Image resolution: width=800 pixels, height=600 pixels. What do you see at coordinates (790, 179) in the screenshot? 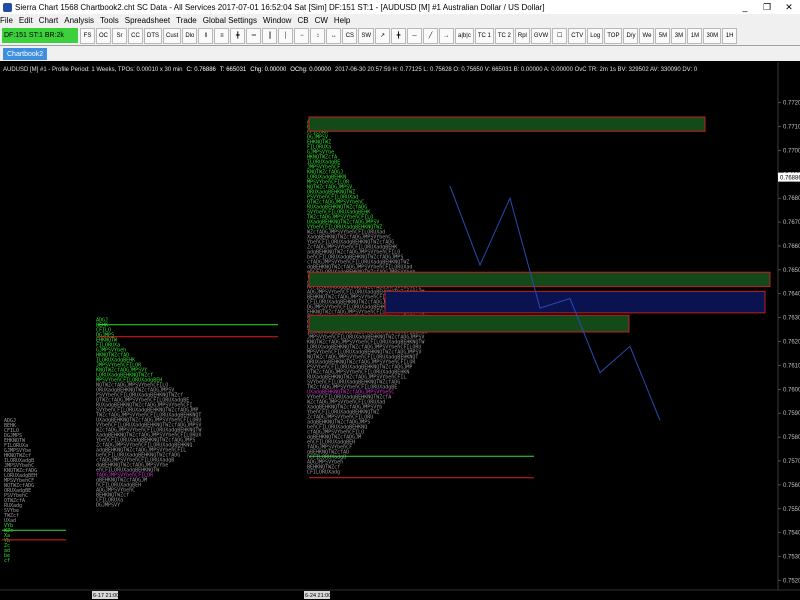
I see `price-flag-label: 0.76886` at bounding box center [790, 179].